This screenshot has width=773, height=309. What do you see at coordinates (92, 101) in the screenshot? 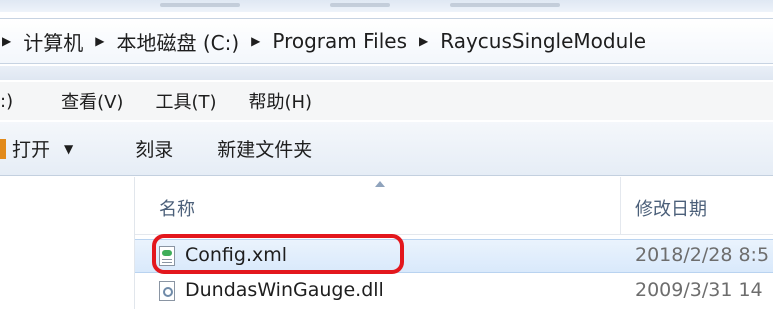
I see `menu-item-view: 查看(V)` at bounding box center [92, 101].